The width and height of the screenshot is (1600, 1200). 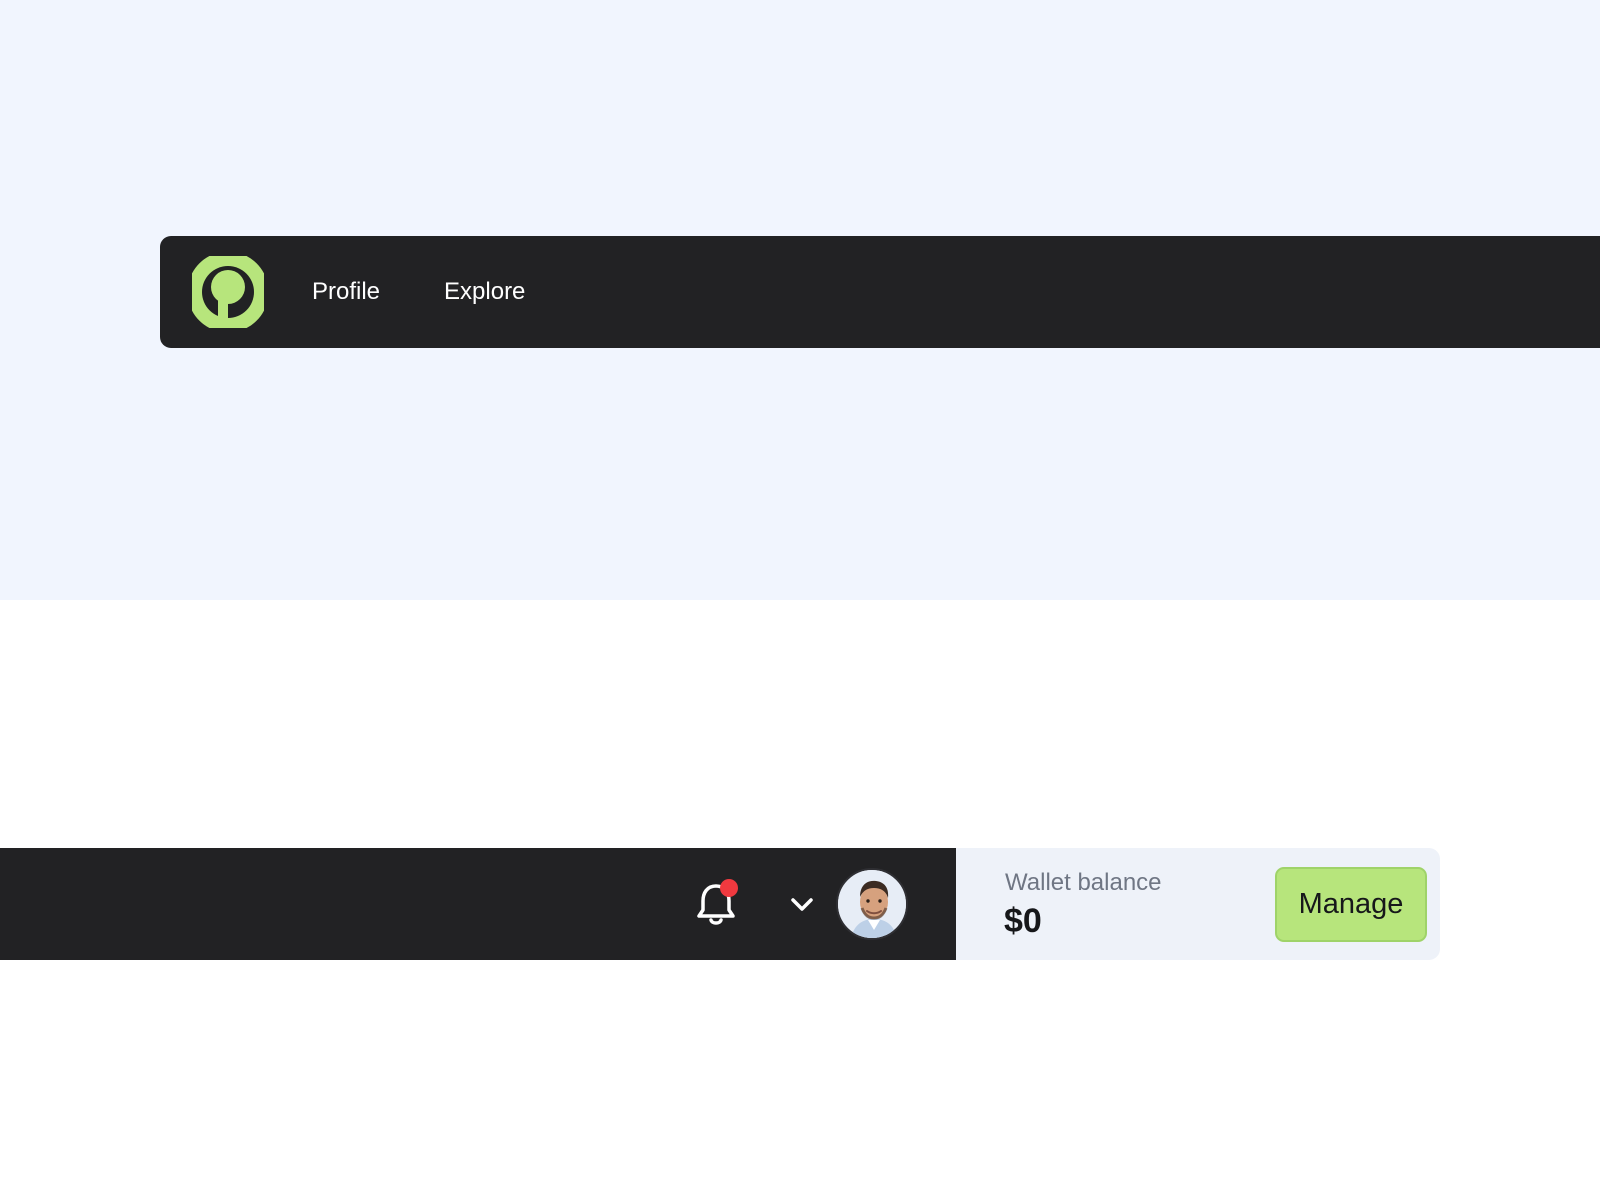 What do you see at coordinates (228, 292) in the screenshot?
I see `circle-logo-icon` at bounding box center [228, 292].